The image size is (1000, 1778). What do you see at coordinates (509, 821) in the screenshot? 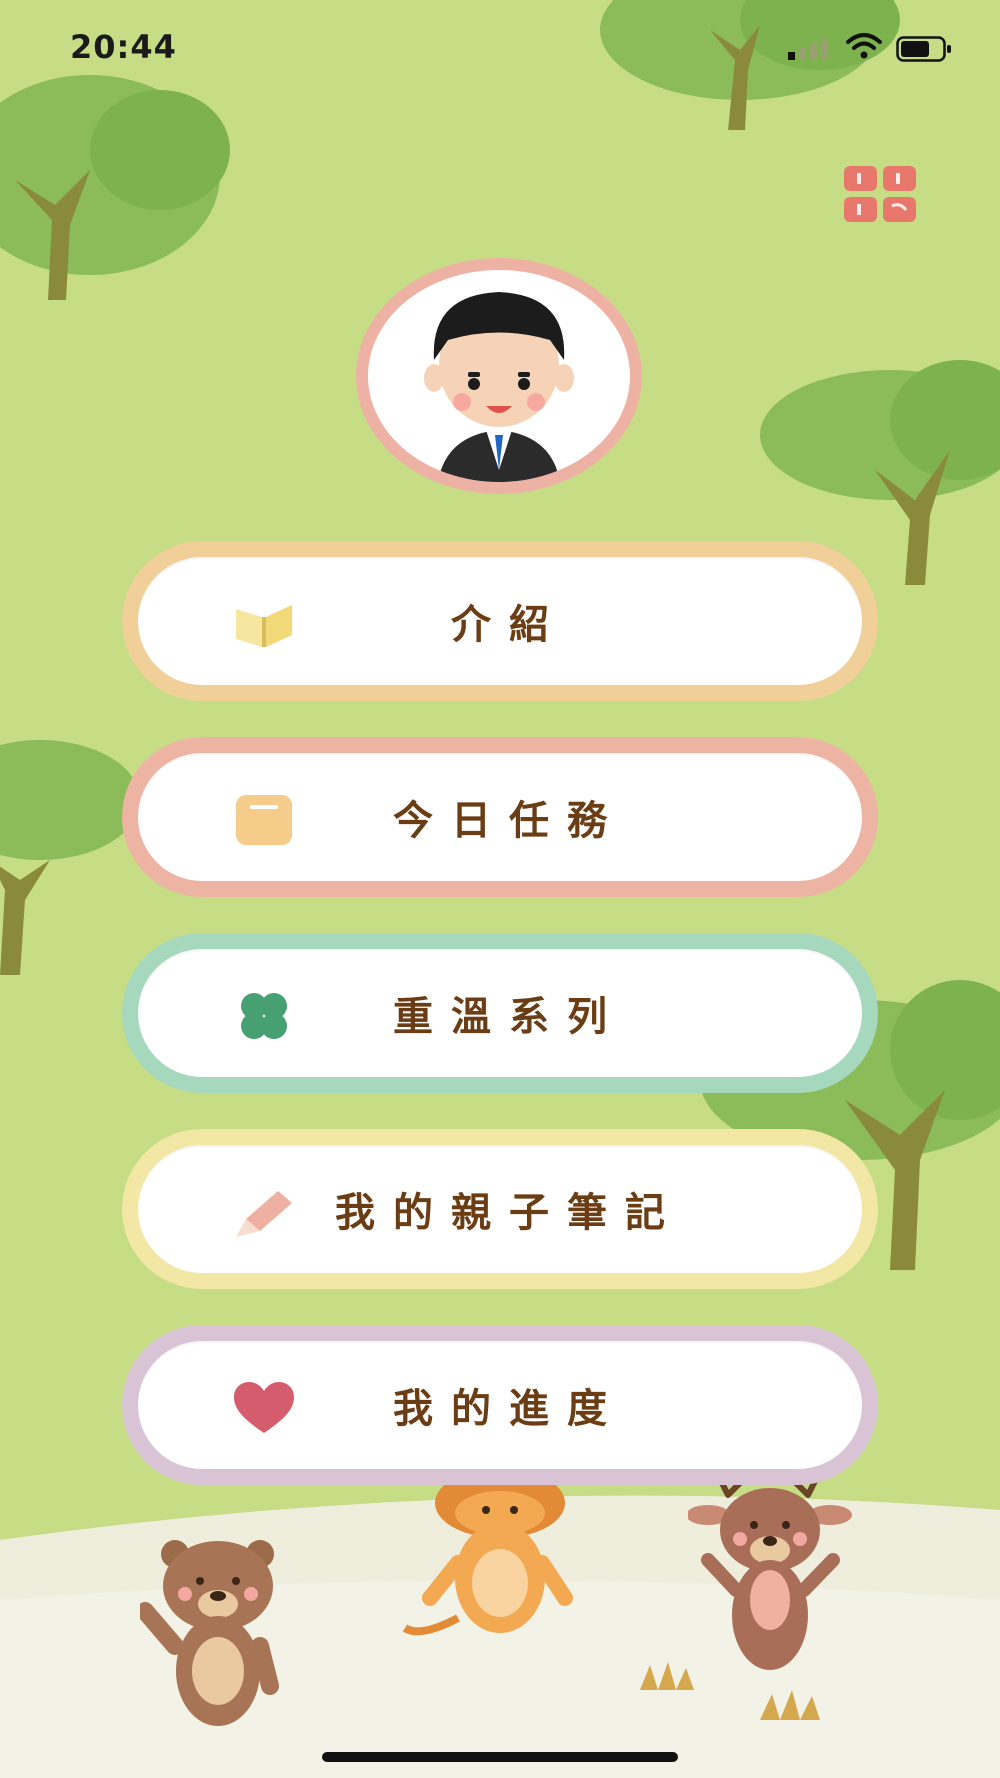
I see `tasks-label: 今日任務` at bounding box center [509, 821].